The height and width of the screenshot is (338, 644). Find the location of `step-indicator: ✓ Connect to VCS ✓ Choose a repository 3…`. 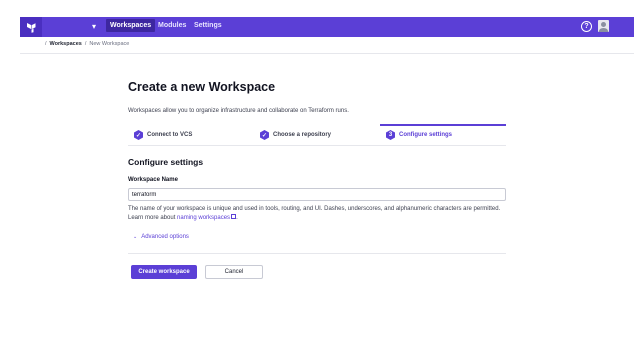

step-indicator: ✓ Connect to VCS ✓ Choose a repository 3… is located at coordinates (317, 135).